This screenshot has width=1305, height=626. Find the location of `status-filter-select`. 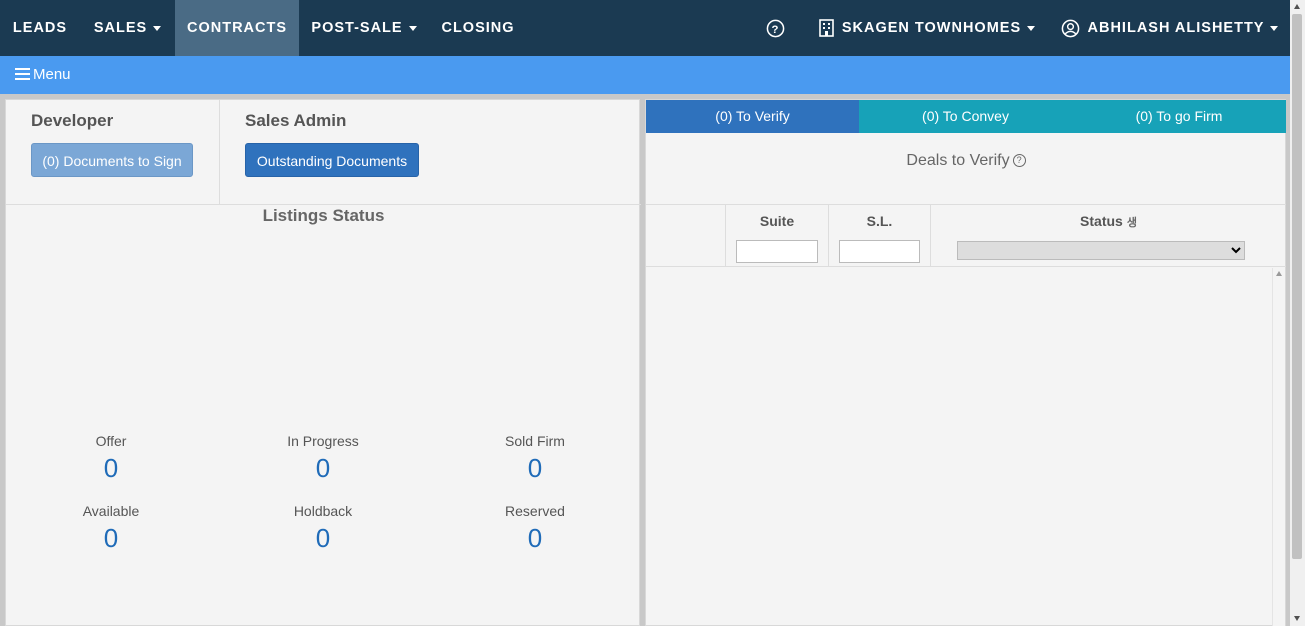

status-filter-select is located at coordinates (1101, 250).